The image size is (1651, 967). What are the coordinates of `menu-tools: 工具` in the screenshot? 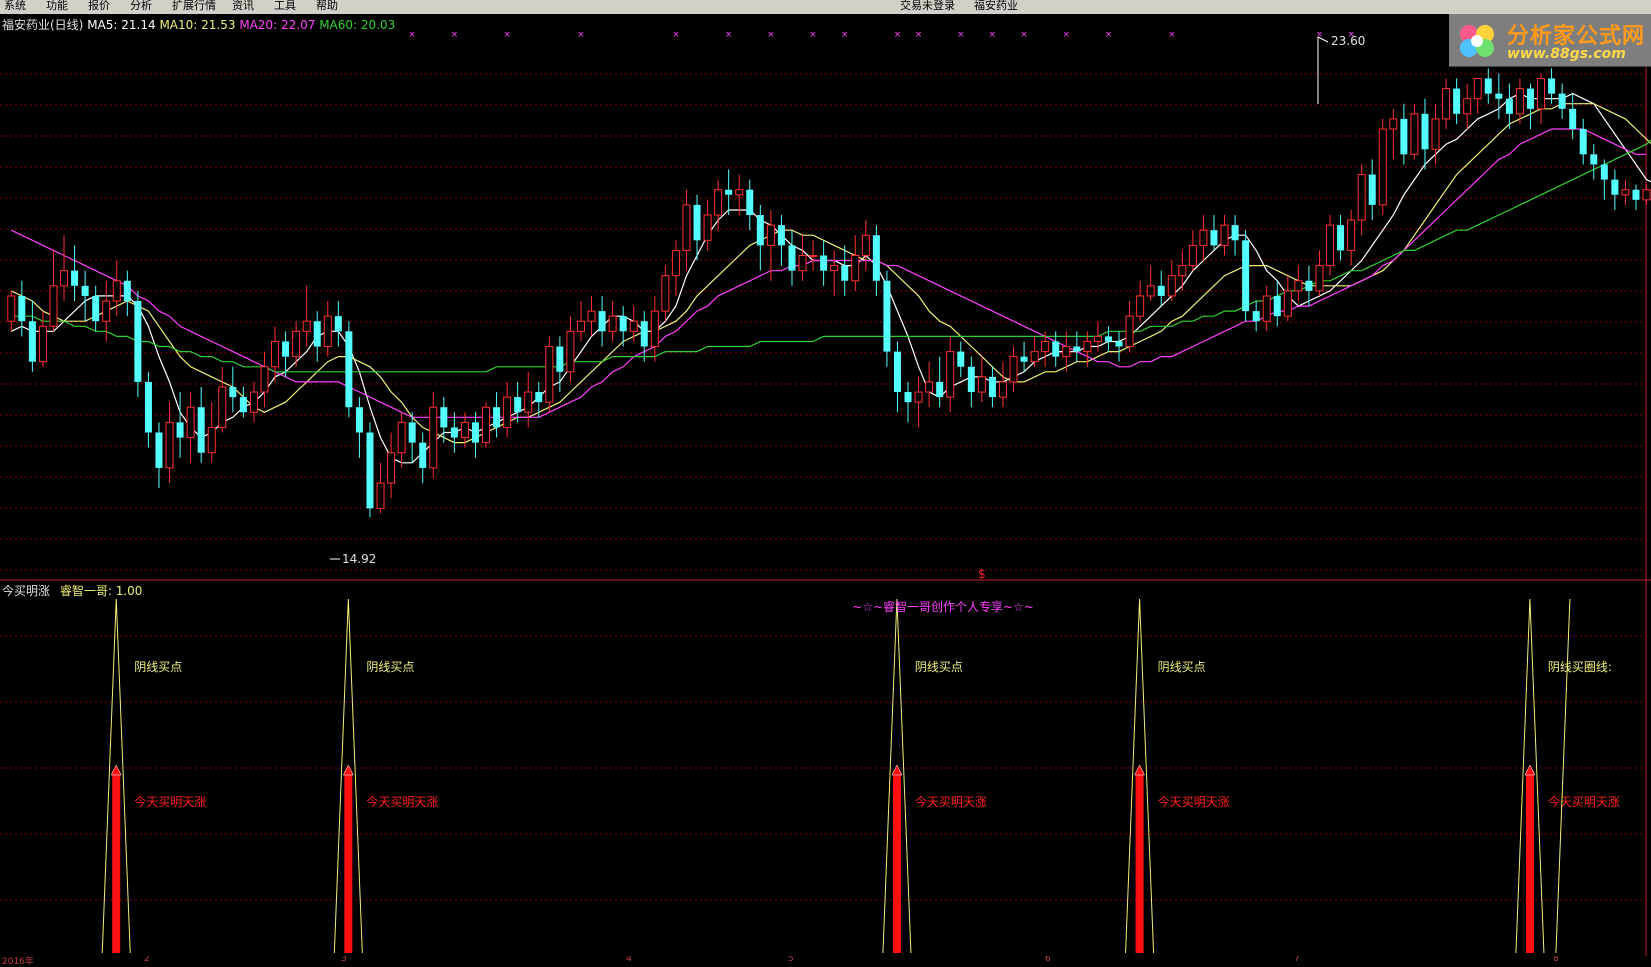 It's located at (285, 6).